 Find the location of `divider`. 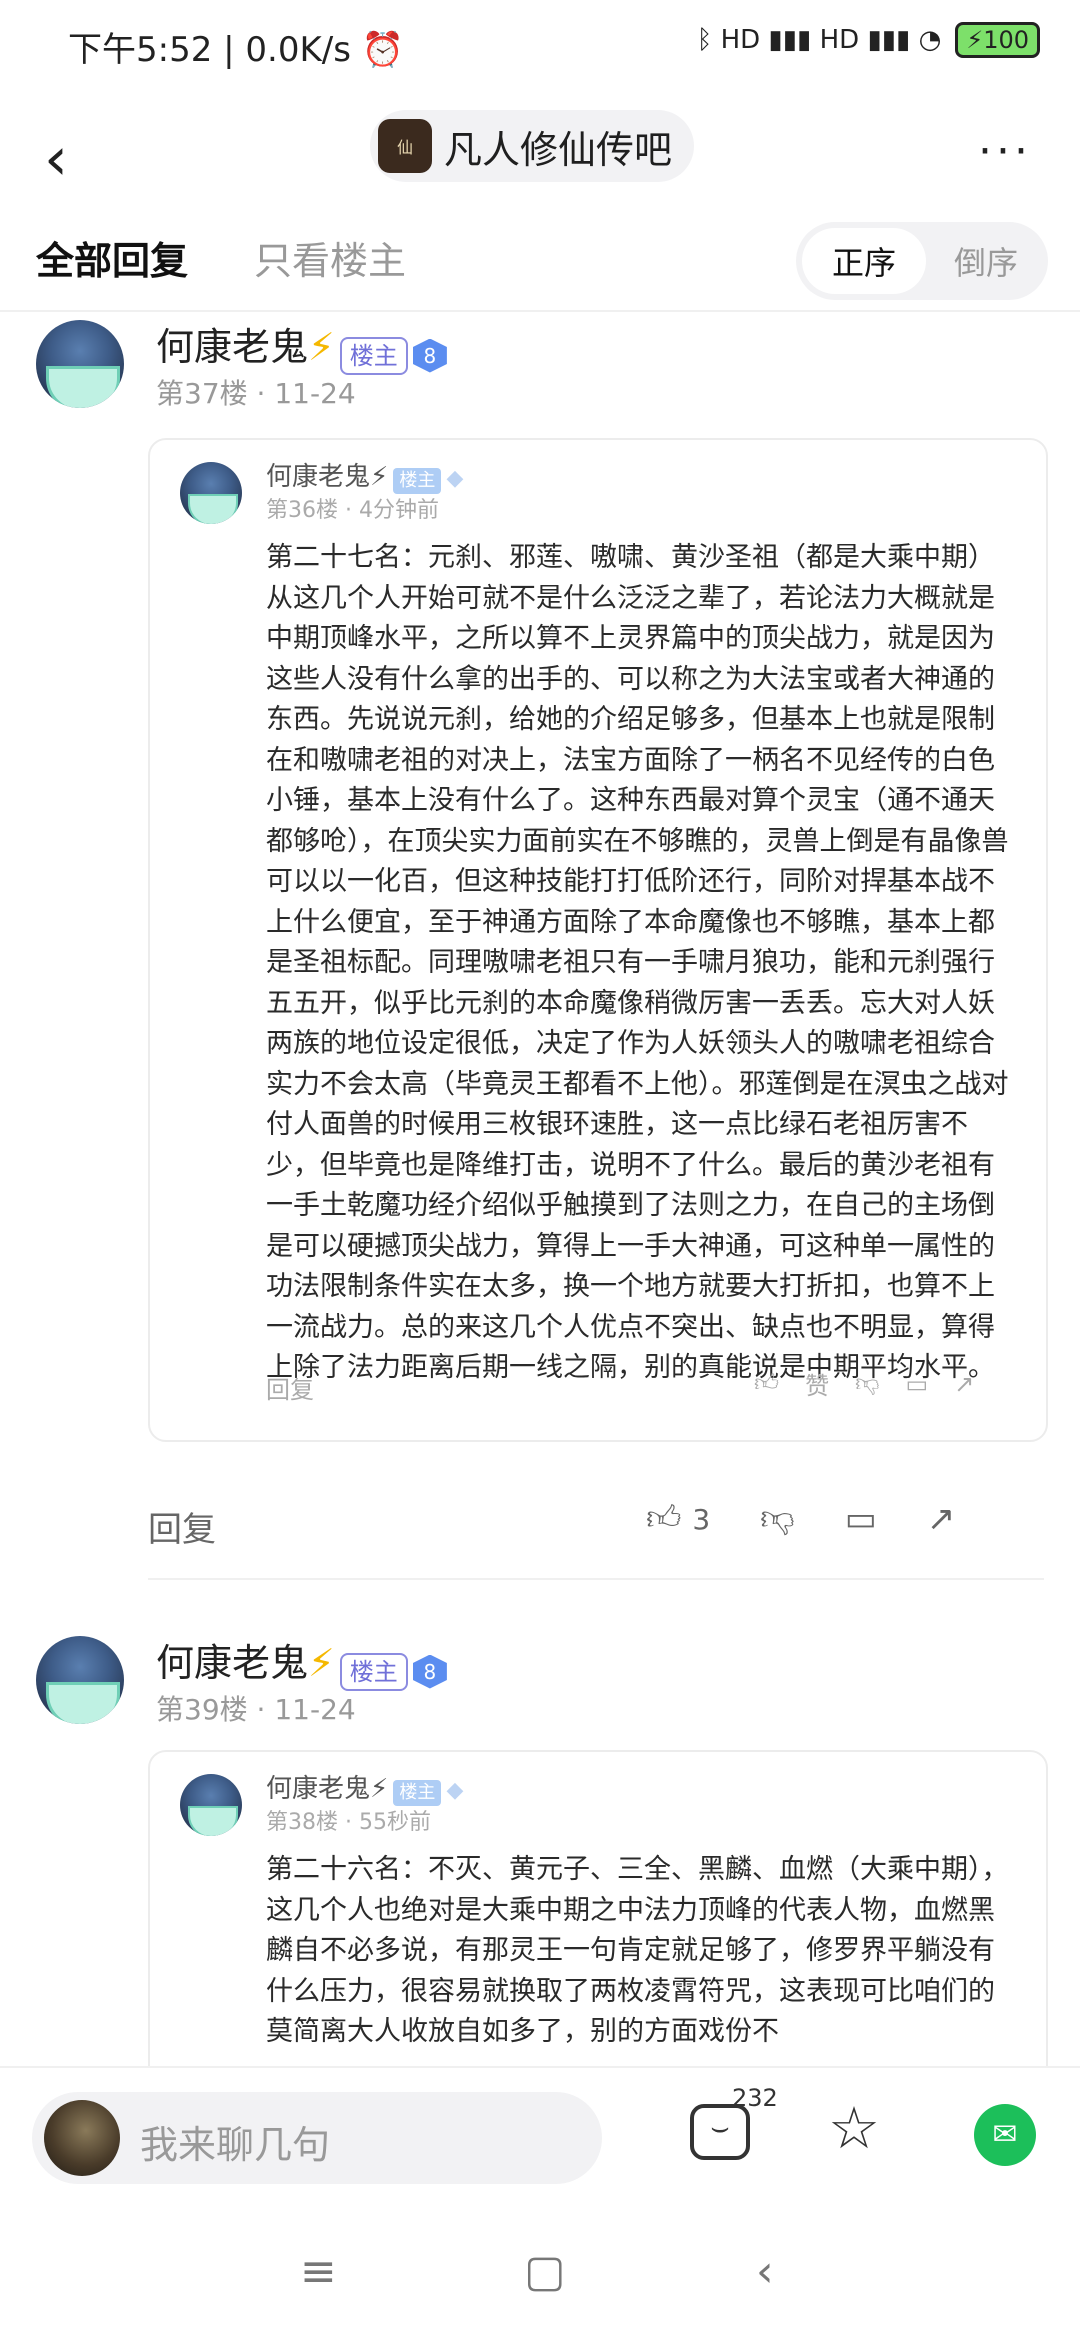

divider is located at coordinates (596, 1579).